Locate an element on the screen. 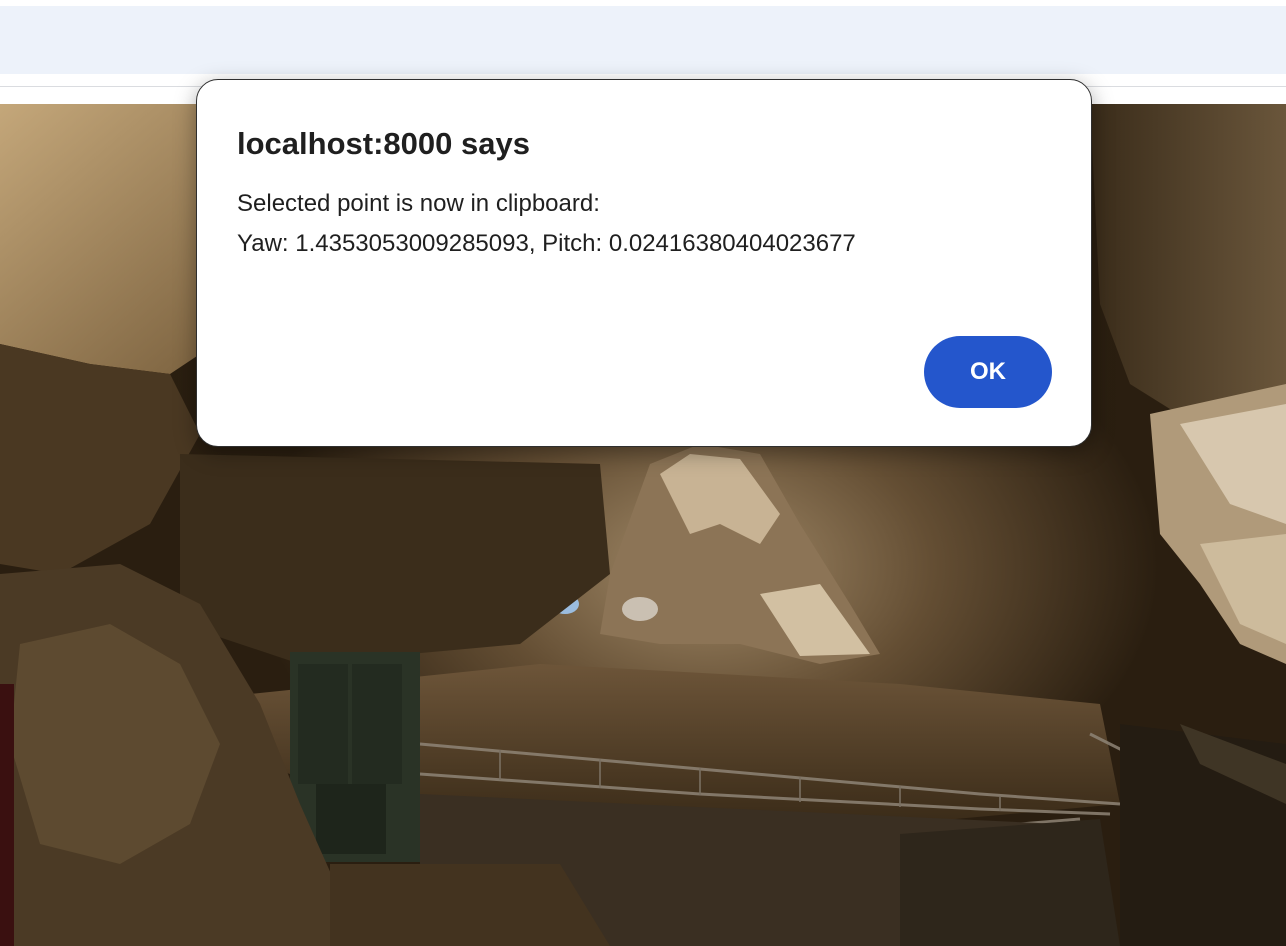  ok-button: OK is located at coordinates (988, 372).